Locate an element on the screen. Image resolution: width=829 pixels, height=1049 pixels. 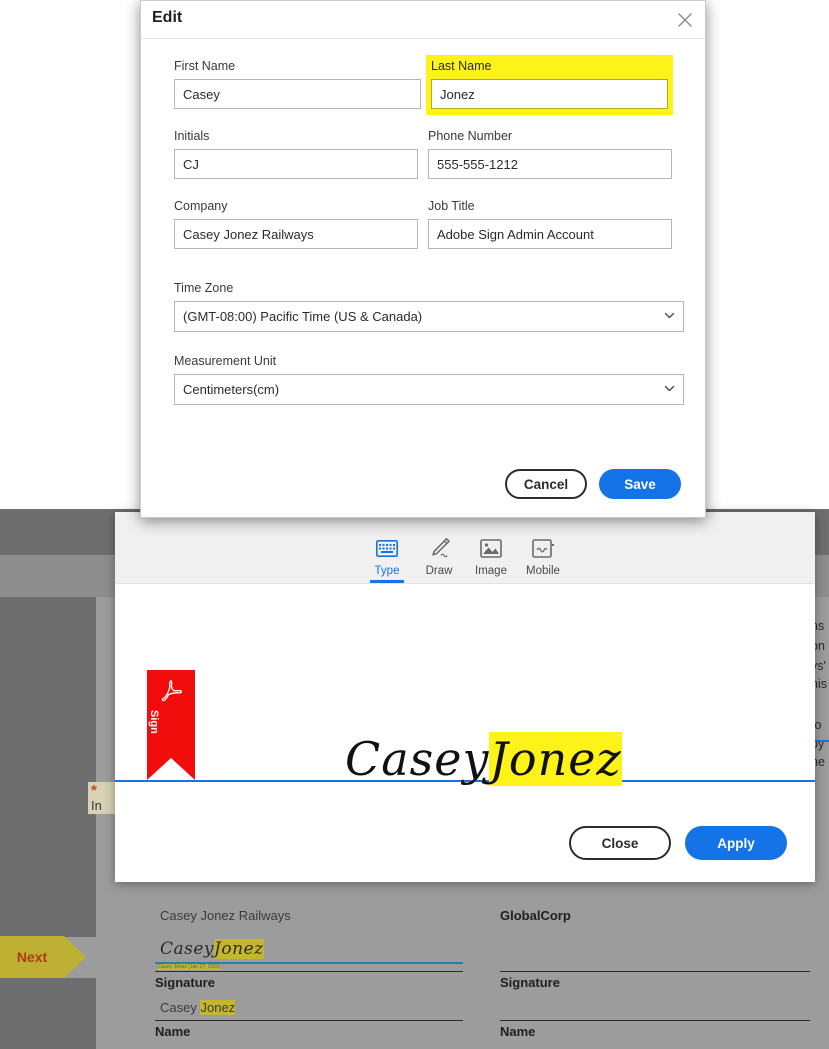
image-icon is located at coordinates (491, 548).